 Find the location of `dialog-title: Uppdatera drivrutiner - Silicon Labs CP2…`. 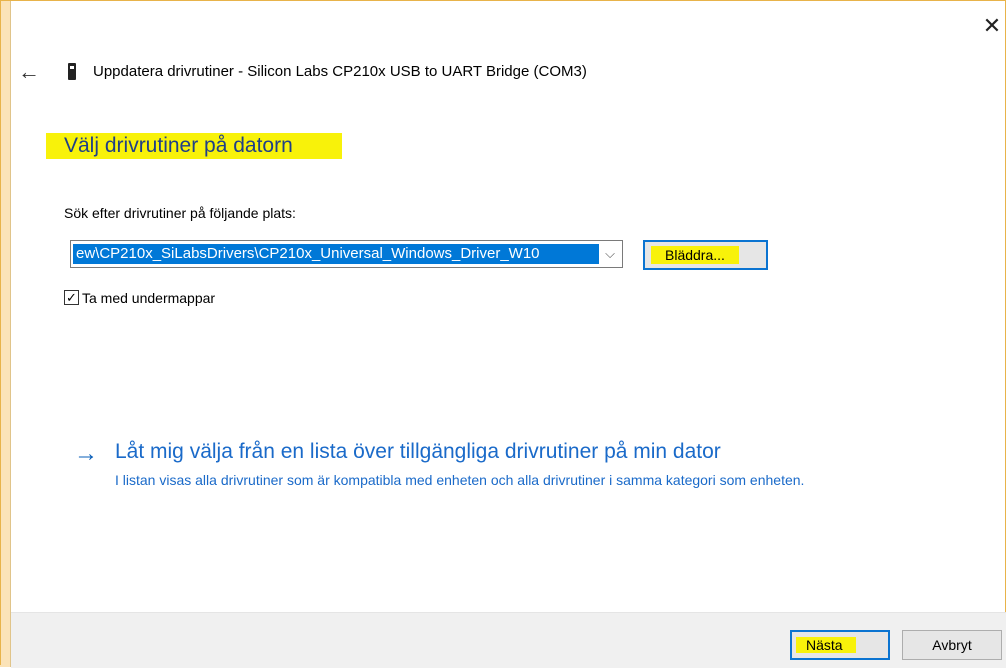

dialog-title: Uppdatera drivrutiner - Silicon Labs CP2… is located at coordinates (340, 71).